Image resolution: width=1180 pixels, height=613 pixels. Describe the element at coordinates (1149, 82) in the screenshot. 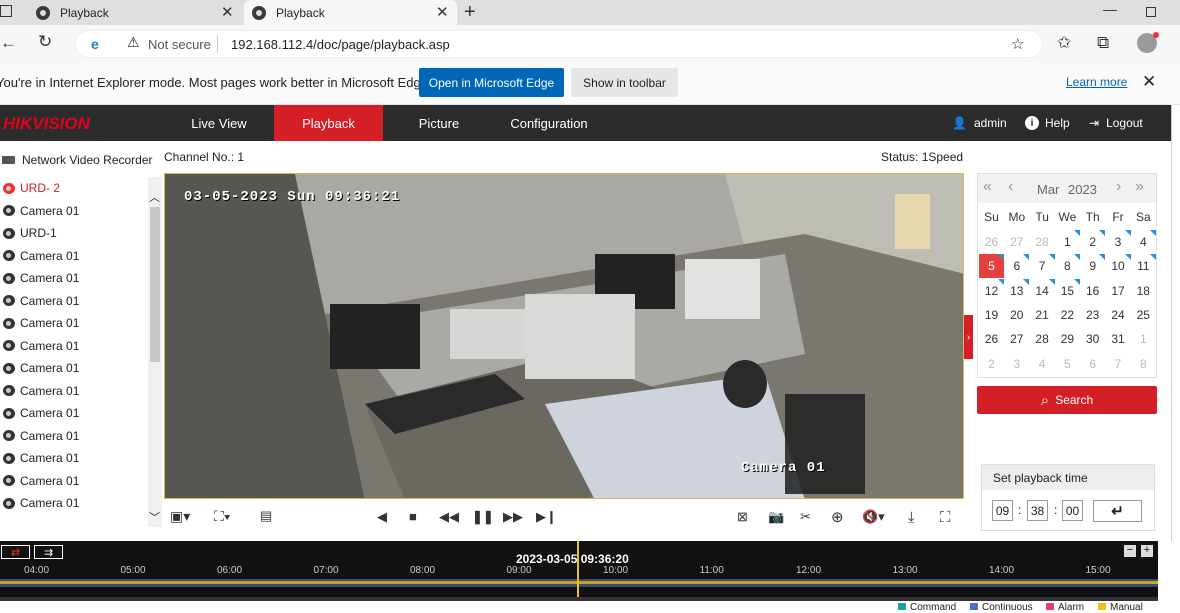

I see `close-infobar-icon: ✕` at that location.